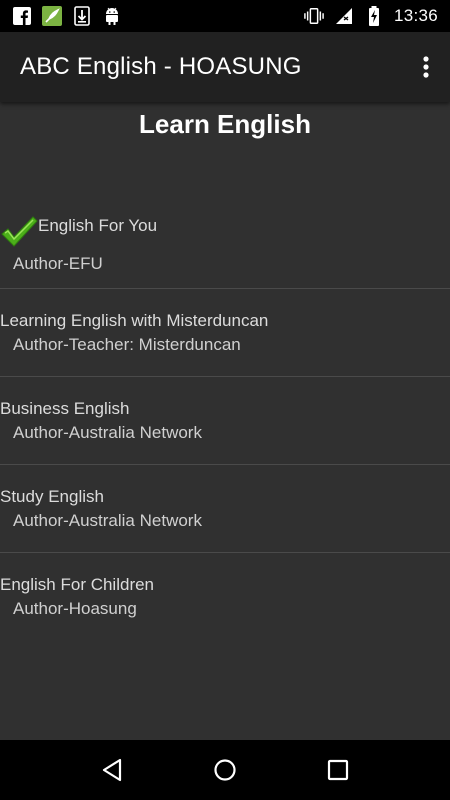 This screenshot has height=800, width=450. I want to click on list-item-study-english: Study English Author-Australia Network, so click(225, 509).